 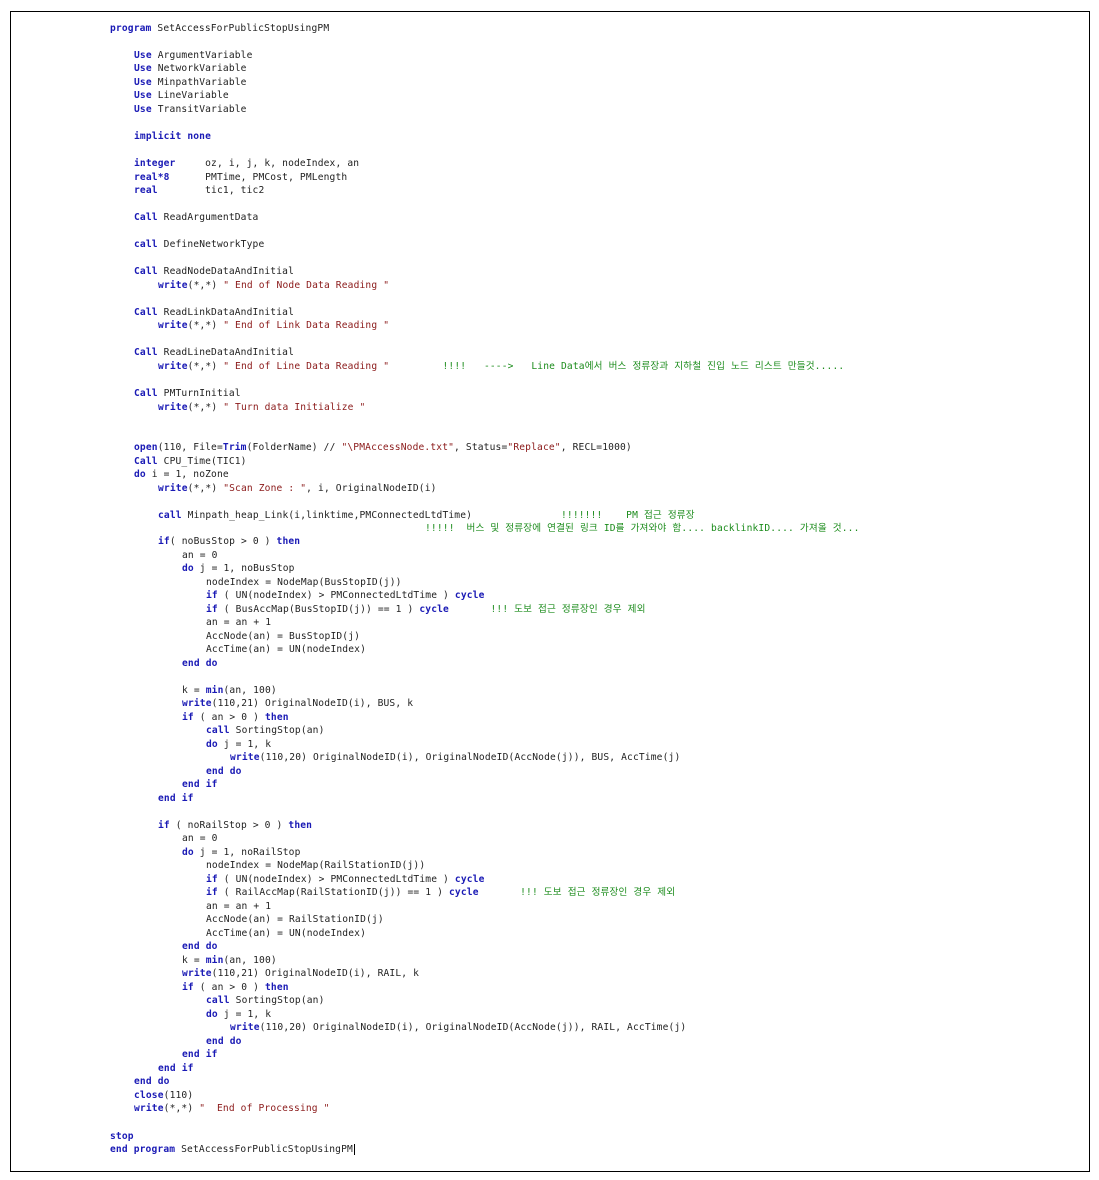 I want to click on code-text: PMTurnInitial, so click(x=199, y=393).